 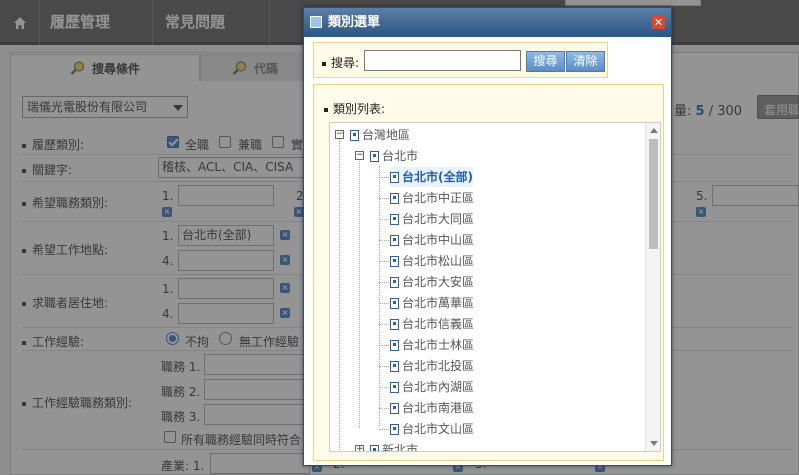 What do you see at coordinates (173, 142) in the screenshot?
I see `fulltime-checkbox` at bounding box center [173, 142].